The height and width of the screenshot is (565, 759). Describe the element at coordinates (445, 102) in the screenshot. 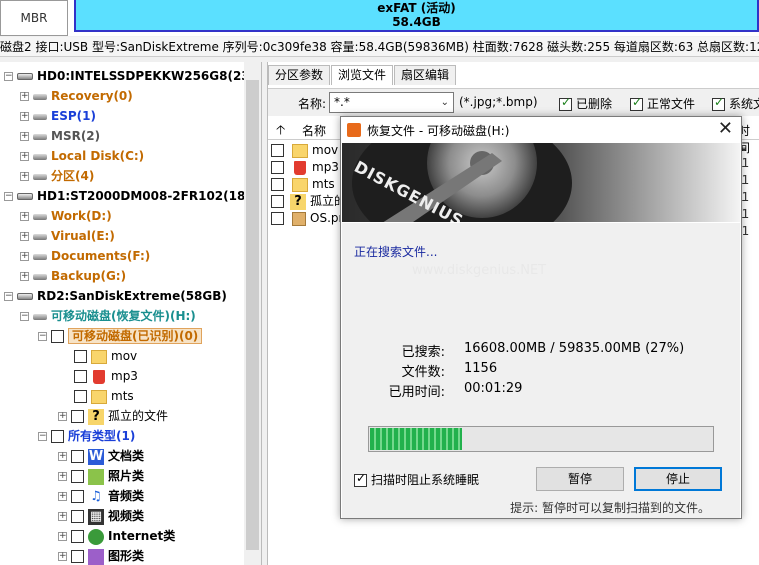

I see `chevron-down-icon: ⌄` at that location.